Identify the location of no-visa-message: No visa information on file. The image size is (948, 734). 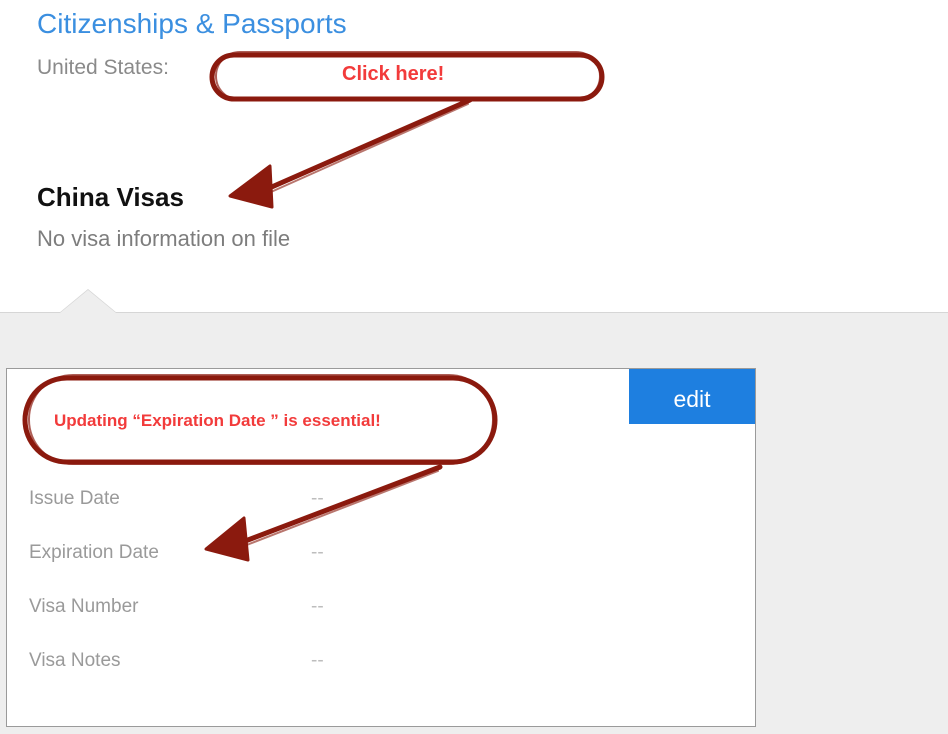
(164, 238).